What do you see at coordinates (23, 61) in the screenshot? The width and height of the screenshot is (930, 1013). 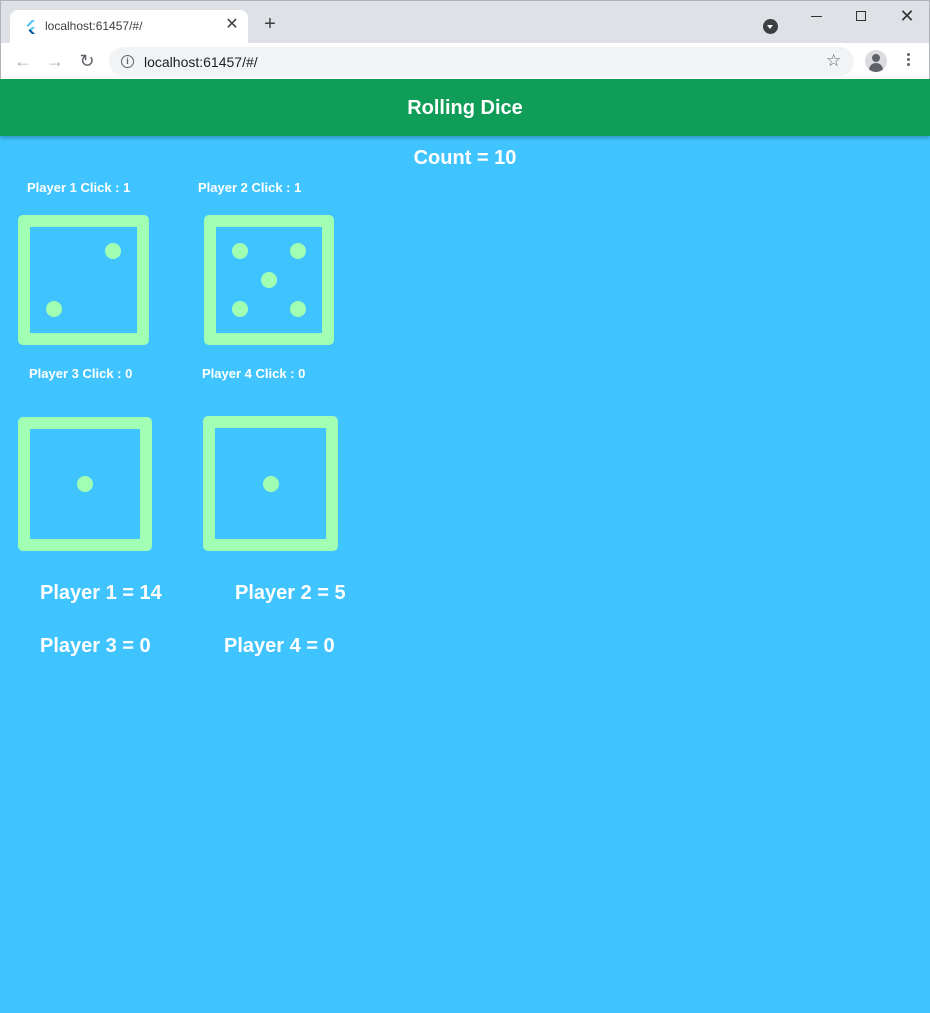 I see `back-icon: ←` at bounding box center [23, 61].